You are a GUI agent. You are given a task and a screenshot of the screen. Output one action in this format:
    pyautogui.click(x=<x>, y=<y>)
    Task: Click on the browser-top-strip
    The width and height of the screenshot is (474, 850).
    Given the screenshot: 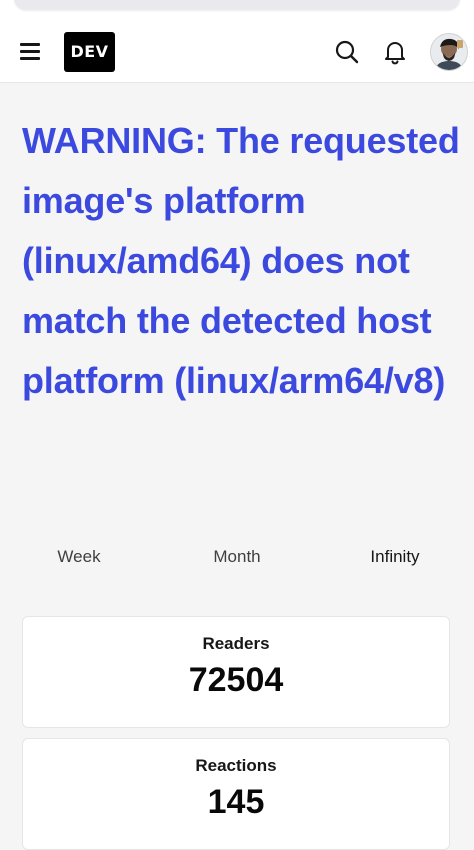 What is the action you would take?
    pyautogui.click(x=237, y=10)
    